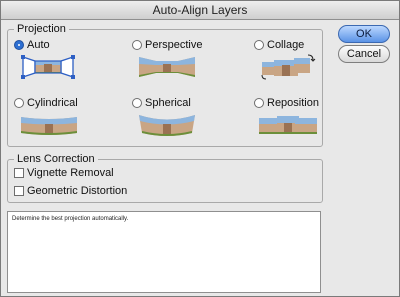 Image resolution: width=400 pixels, height=297 pixels. What do you see at coordinates (38, 45) in the screenshot?
I see `radio-auto-label: Auto` at bounding box center [38, 45].